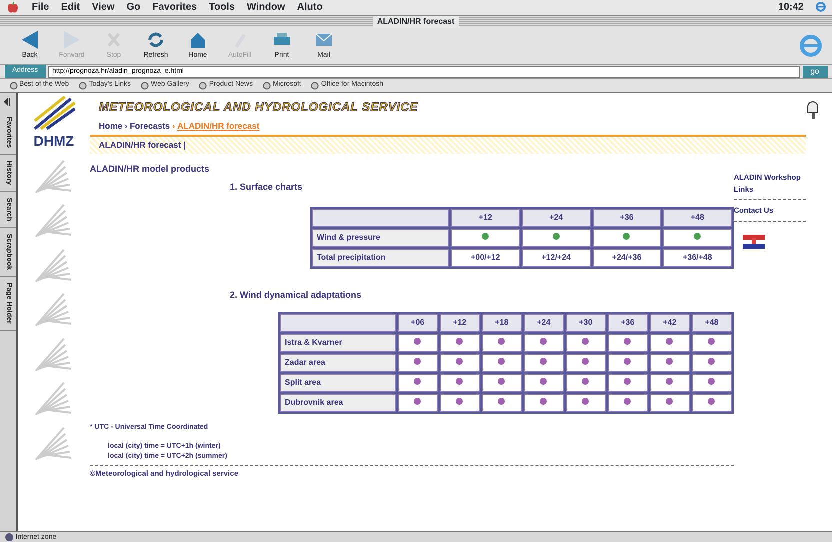 This screenshot has width=832, height=542. I want to click on table-link: +36/+48, so click(697, 257).